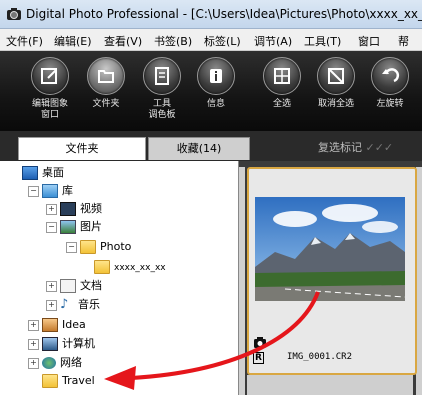 This screenshot has width=422, height=395. Describe the element at coordinates (123, 41) in the screenshot. I see `menu-view: 查看(V)` at that location.